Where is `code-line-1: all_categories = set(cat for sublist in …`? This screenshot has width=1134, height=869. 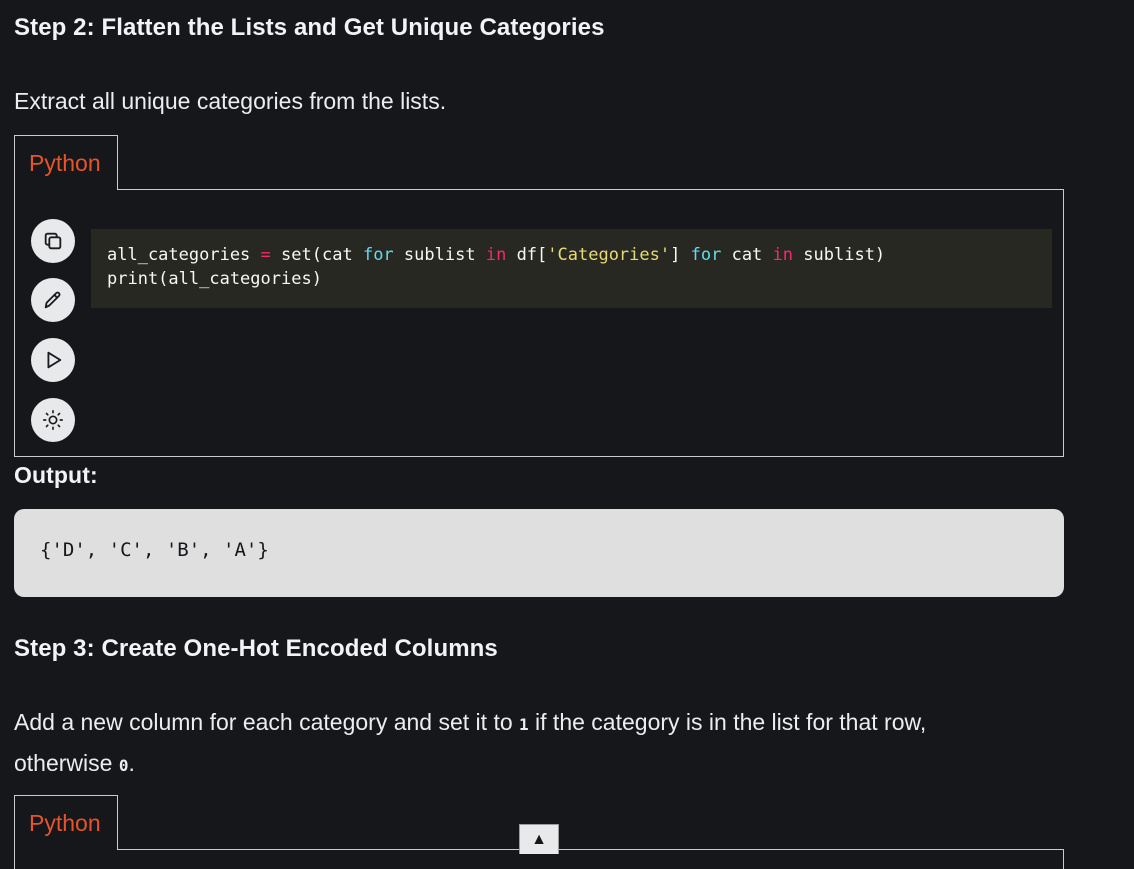
code-line-1: all_categories = set(cat for sublist in … is located at coordinates (496, 255).